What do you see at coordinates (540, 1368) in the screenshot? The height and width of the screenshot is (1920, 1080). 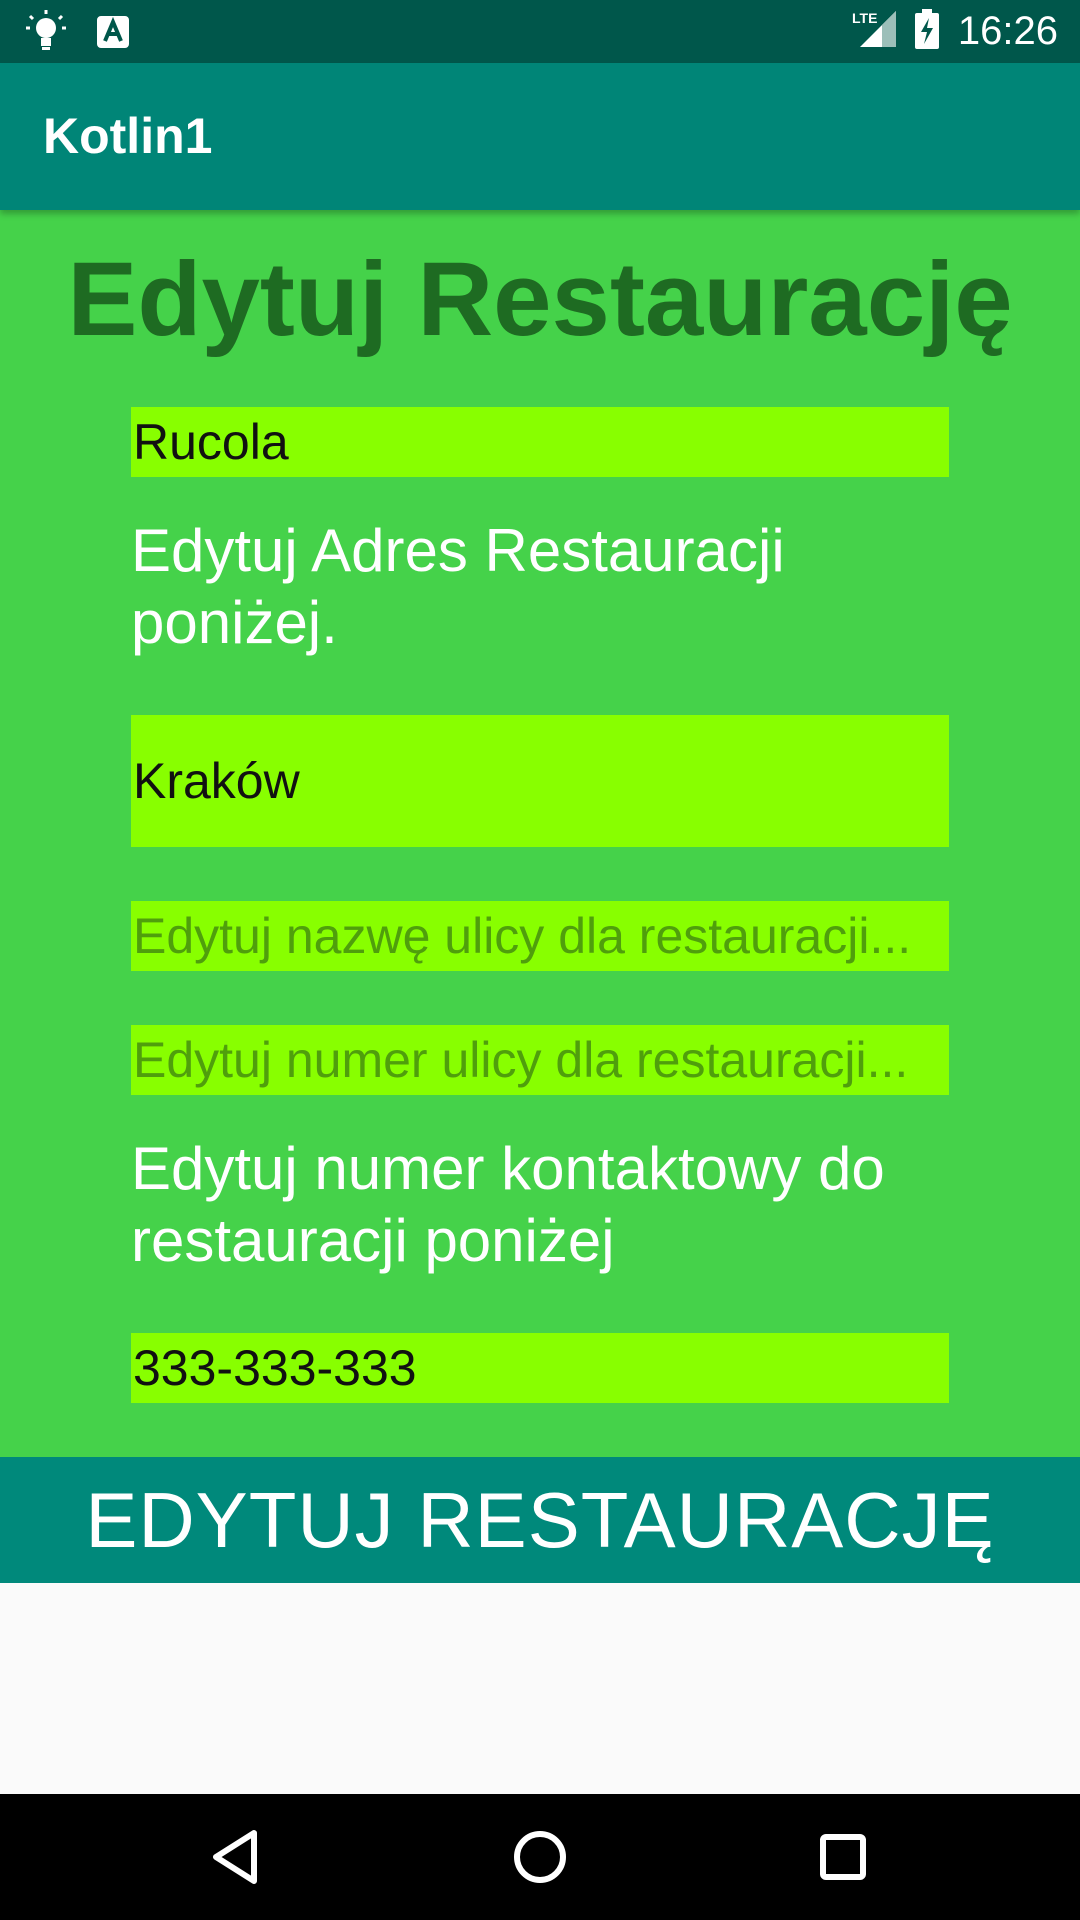 I see `phone-input: 333-333-333` at bounding box center [540, 1368].